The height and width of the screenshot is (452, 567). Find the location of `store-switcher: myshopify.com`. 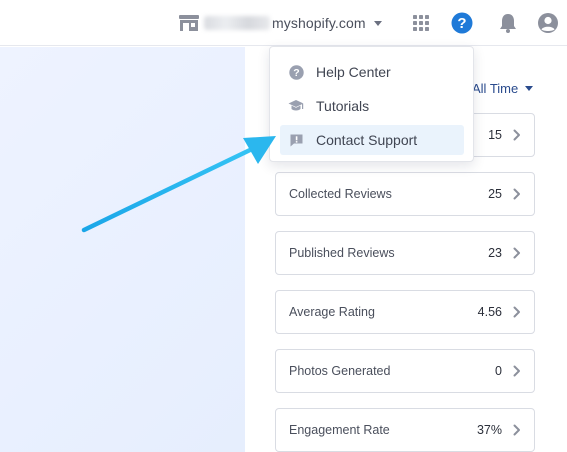

store-switcher: myshopify.com is located at coordinates (280, 23).